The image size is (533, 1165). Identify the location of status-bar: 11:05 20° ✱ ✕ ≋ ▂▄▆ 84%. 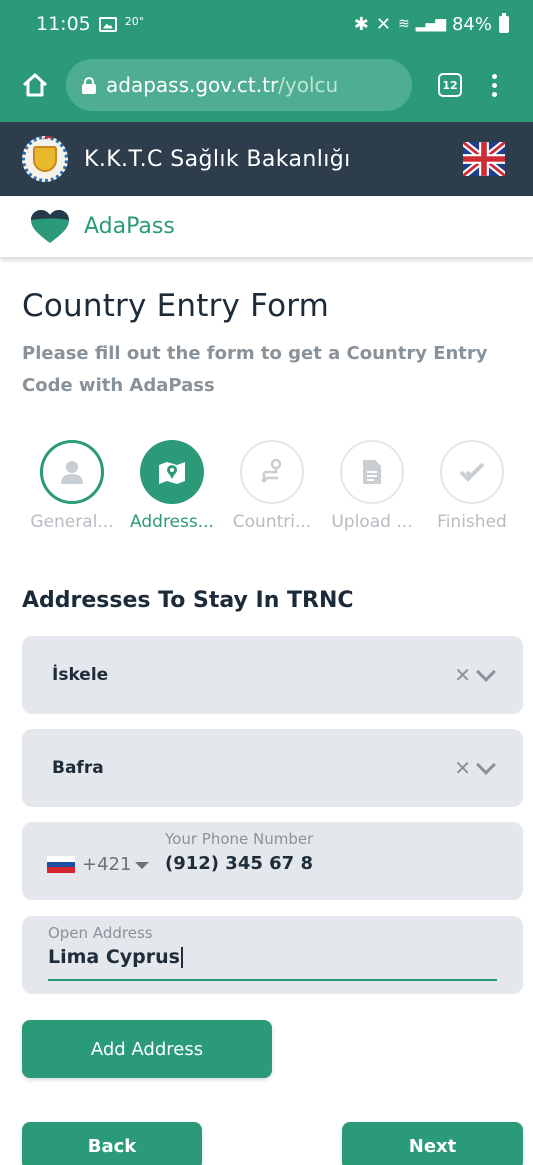
(266, 24).